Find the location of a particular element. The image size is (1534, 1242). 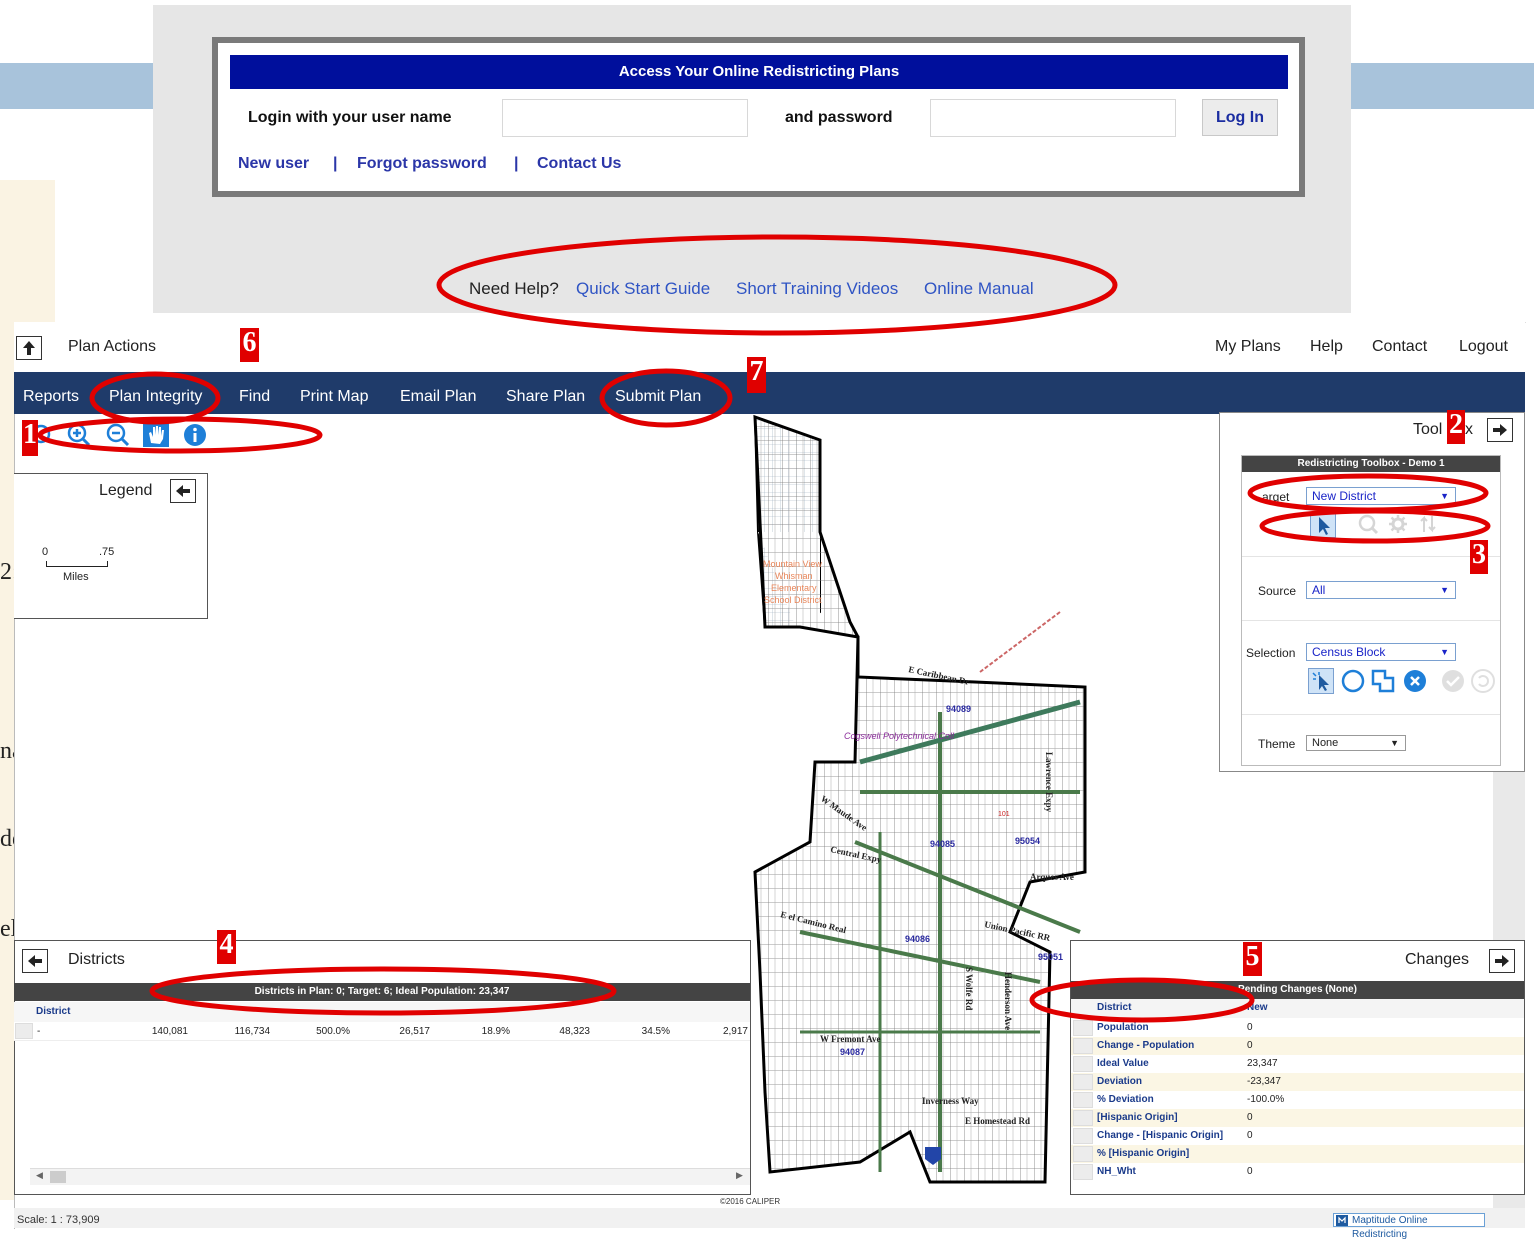

legend-collapse-button is located at coordinates (183, 491).